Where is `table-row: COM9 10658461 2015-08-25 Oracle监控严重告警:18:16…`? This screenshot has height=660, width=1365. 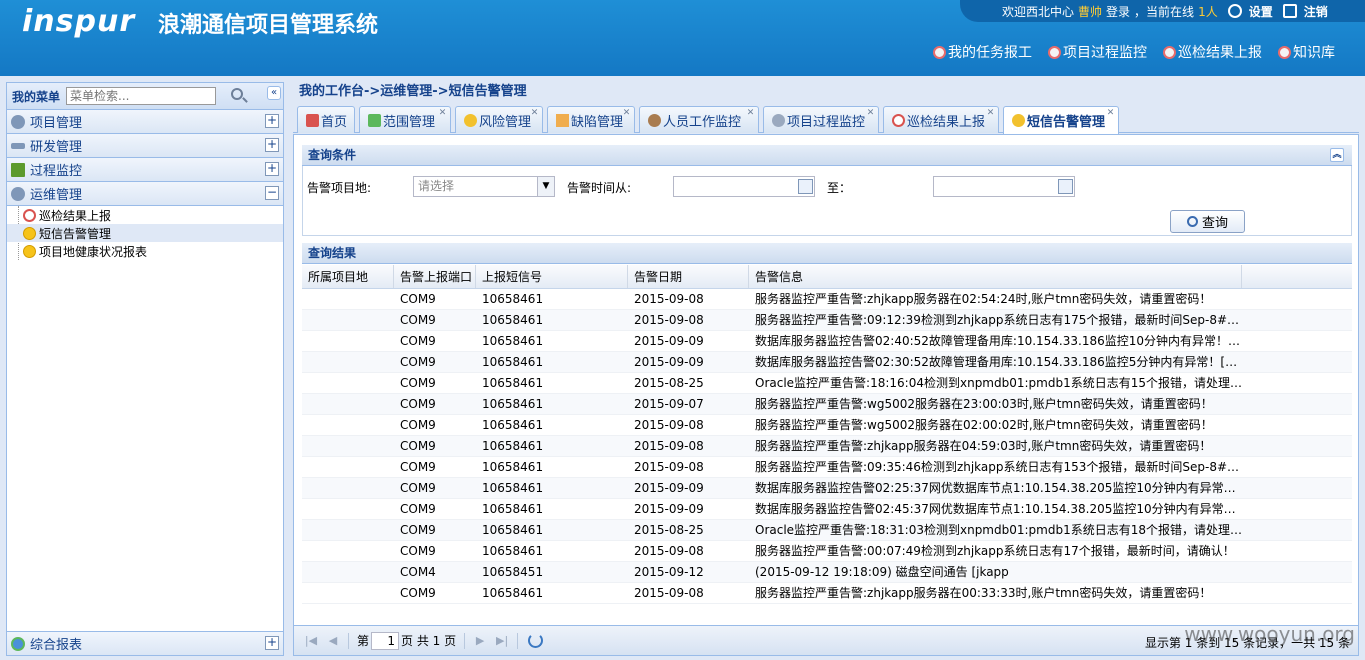 table-row: COM9 10658461 2015-08-25 Oracle监控严重告警:18:16… is located at coordinates (827, 383).